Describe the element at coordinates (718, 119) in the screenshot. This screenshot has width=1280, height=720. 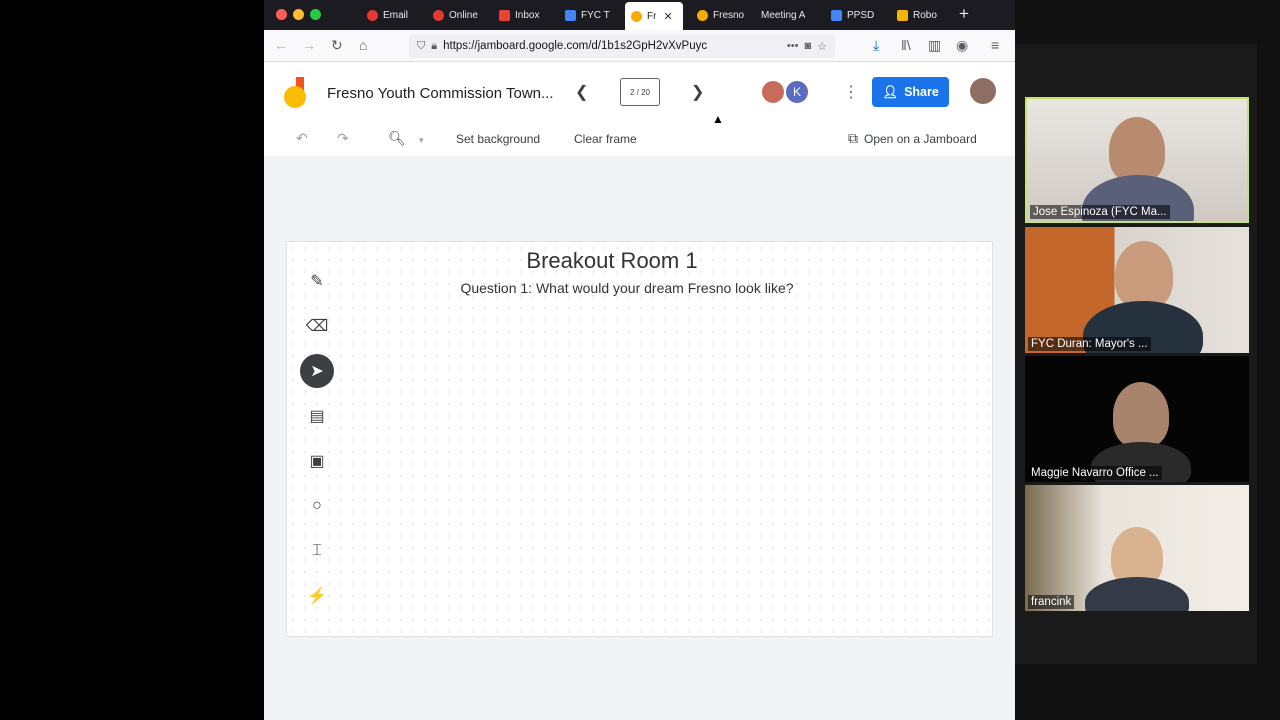
I see `mouse-cursor-icon: ▲` at that location.